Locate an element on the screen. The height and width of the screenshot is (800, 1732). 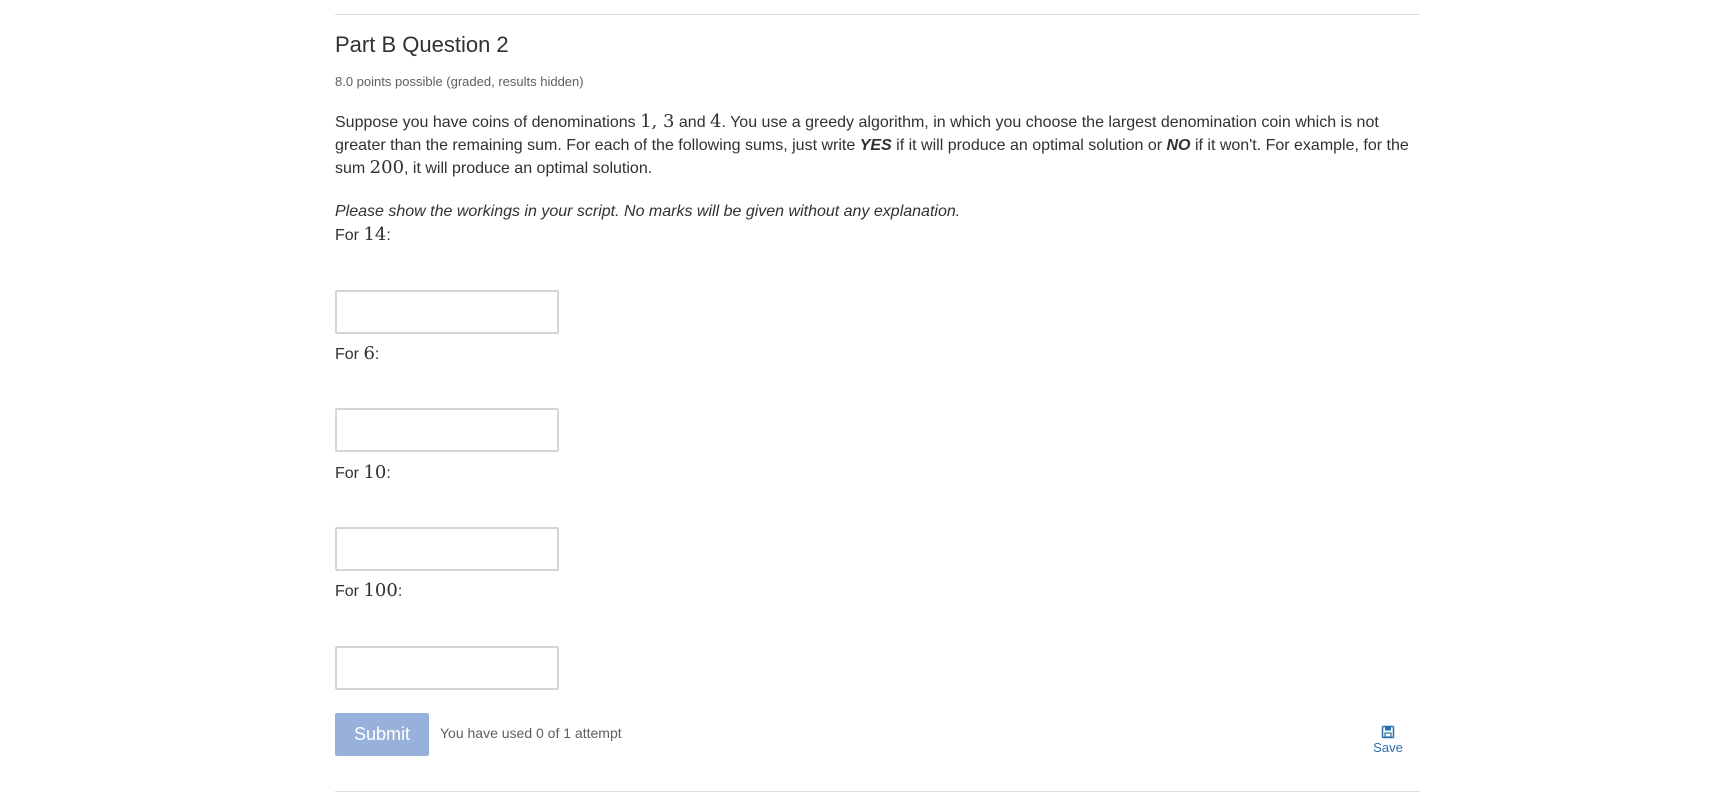
part-label-10: For 10: is located at coordinates (363, 472).